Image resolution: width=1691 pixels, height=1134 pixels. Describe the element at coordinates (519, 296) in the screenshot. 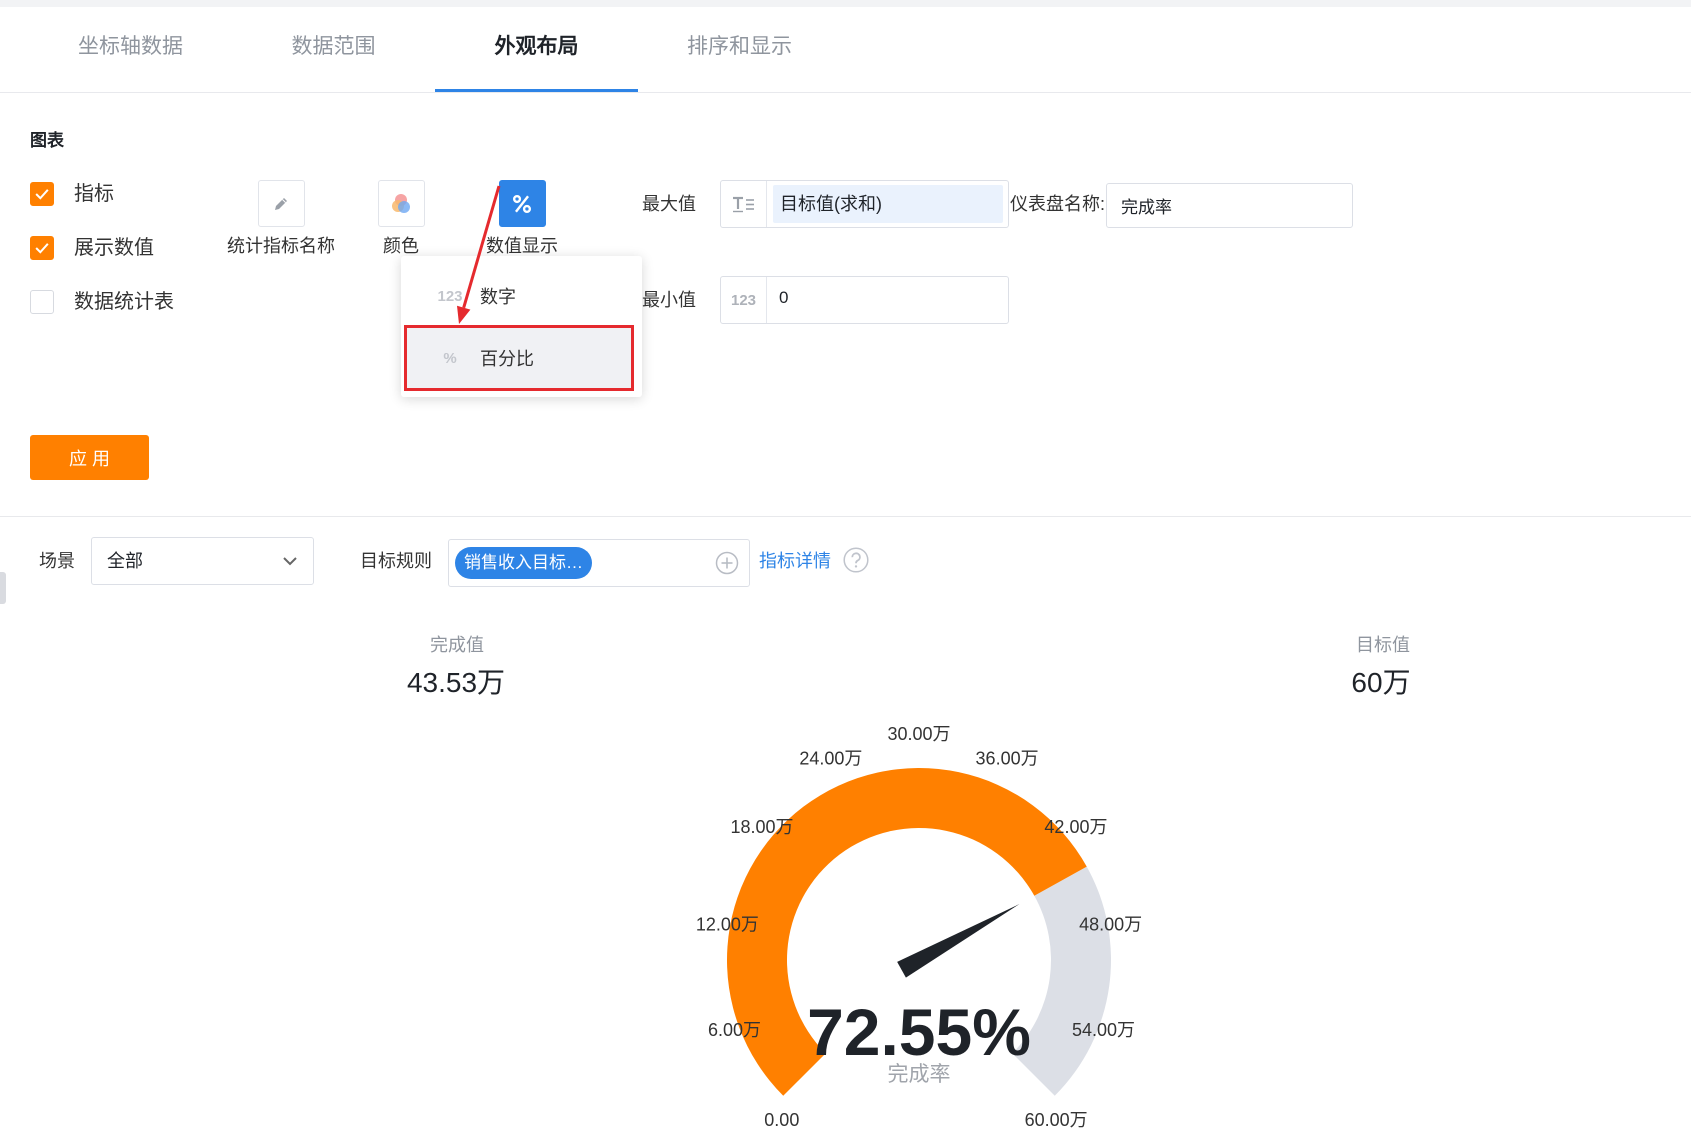

I see `menu-item-number: 123 数字` at that location.